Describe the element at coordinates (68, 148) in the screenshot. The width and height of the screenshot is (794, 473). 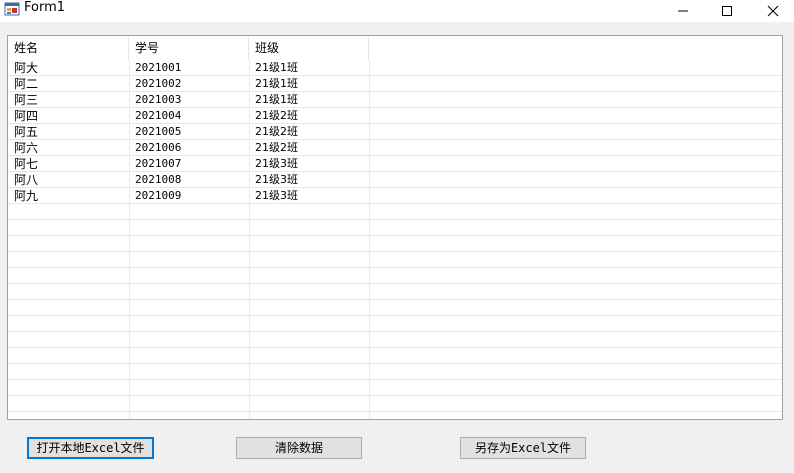
I see `cell-name: 阿六` at that location.